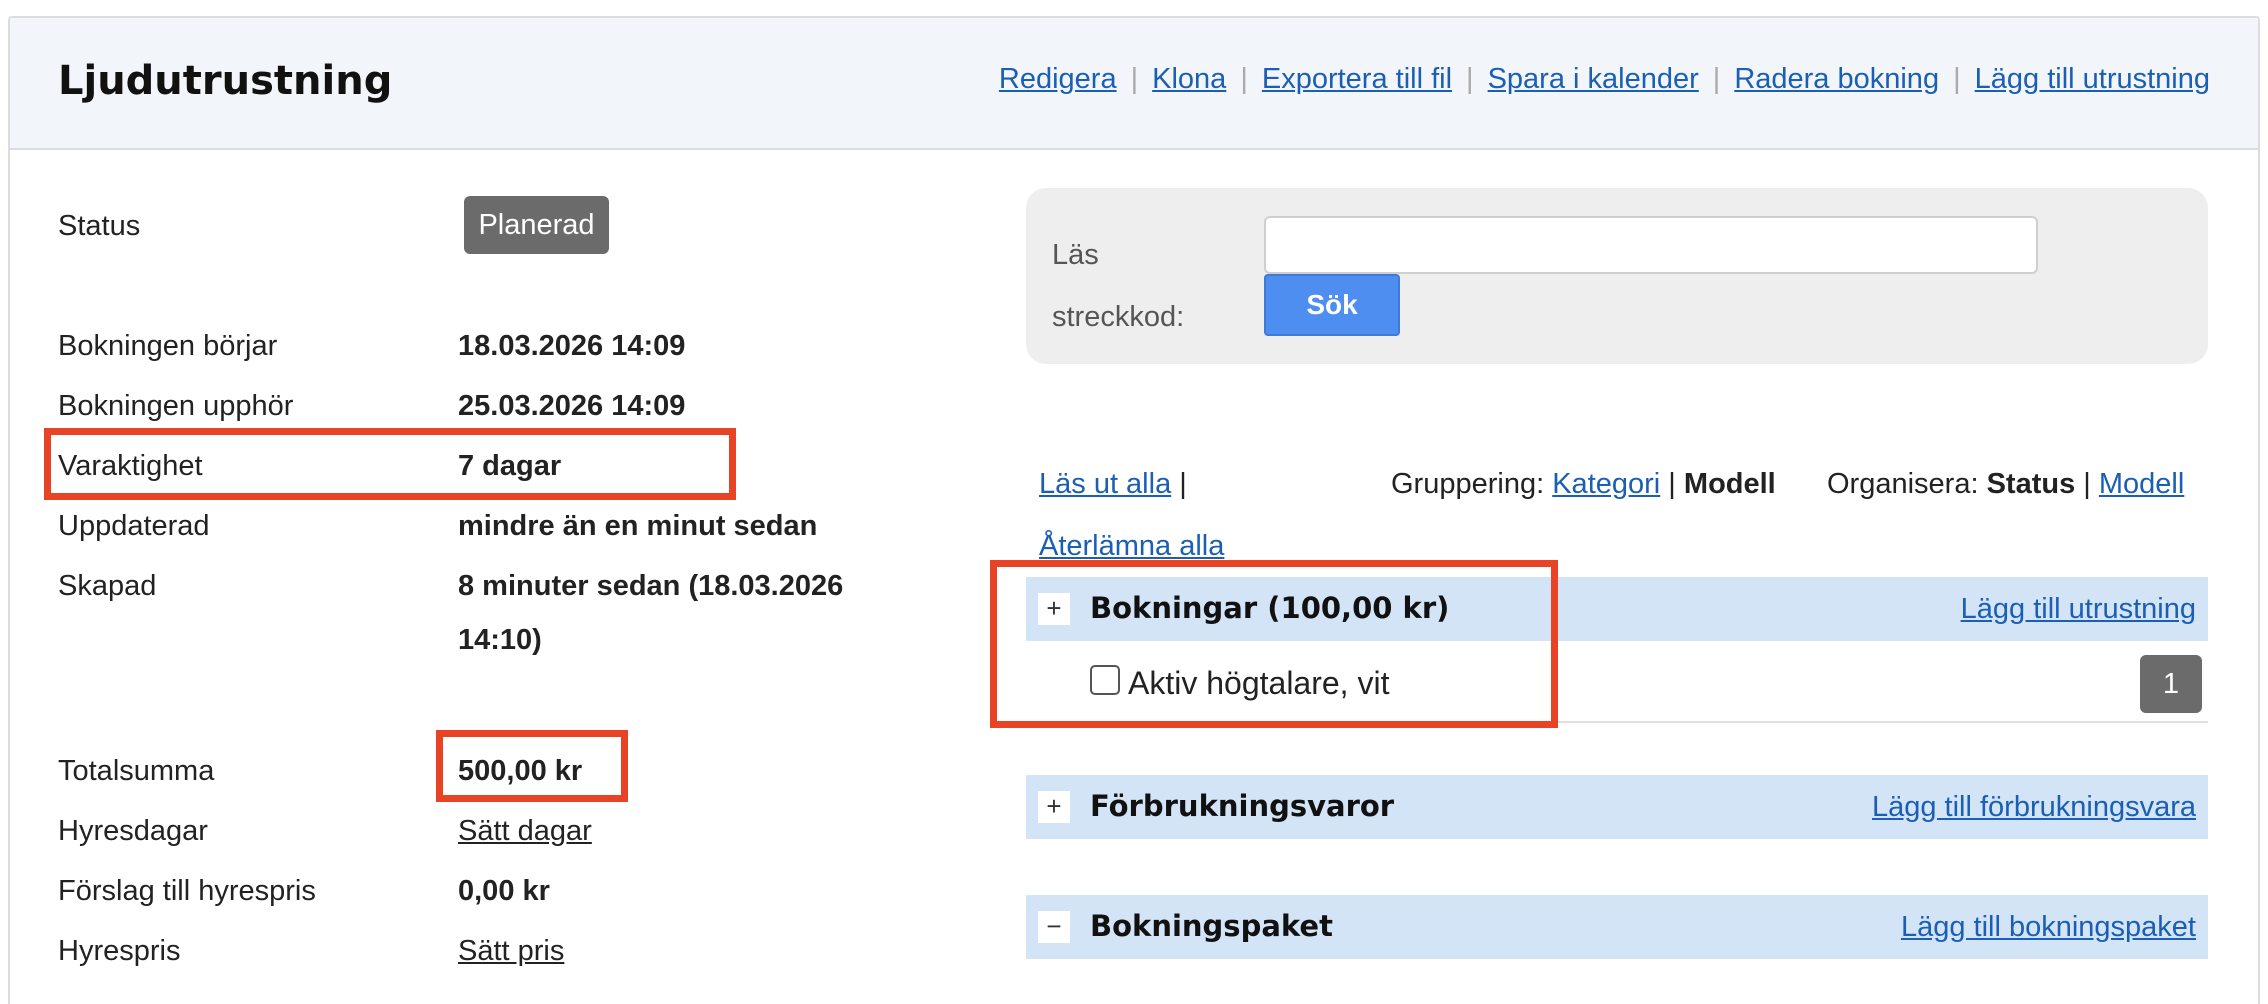  What do you see at coordinates (1836, 79) in the screenshot?
I see `delete-booking-link: Radera bokning` at bounding box center [1836, 79].